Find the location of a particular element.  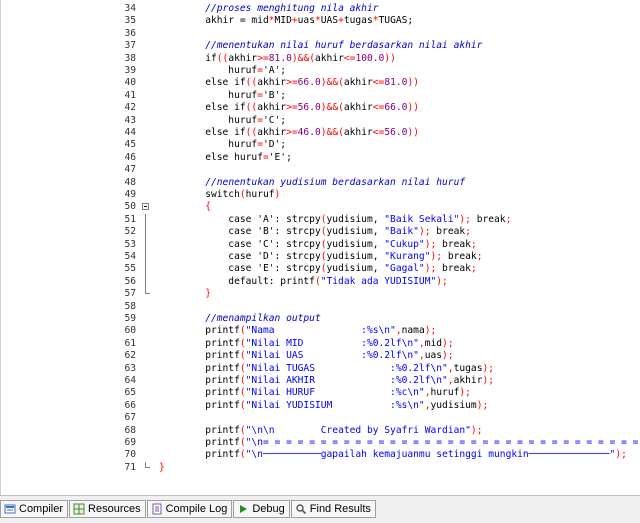

code-token-number: 100.0 is located at coordinates (370, 58).